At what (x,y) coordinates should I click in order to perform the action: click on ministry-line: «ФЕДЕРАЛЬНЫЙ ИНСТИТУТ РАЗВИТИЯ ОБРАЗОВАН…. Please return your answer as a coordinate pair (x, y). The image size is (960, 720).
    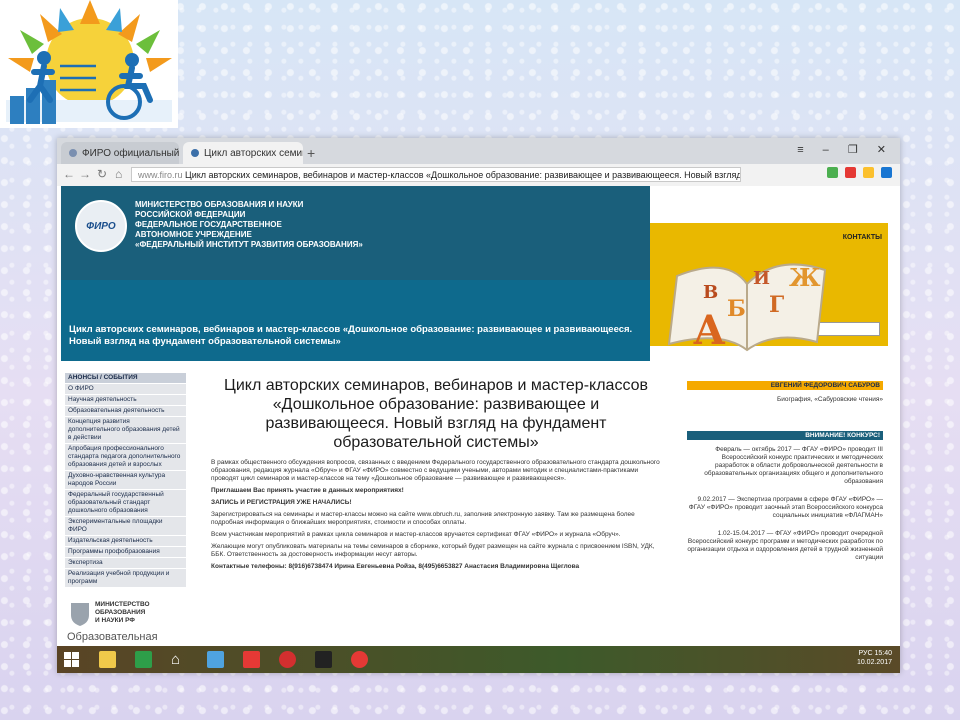
    Looking at the image, I should click on (249, 244).